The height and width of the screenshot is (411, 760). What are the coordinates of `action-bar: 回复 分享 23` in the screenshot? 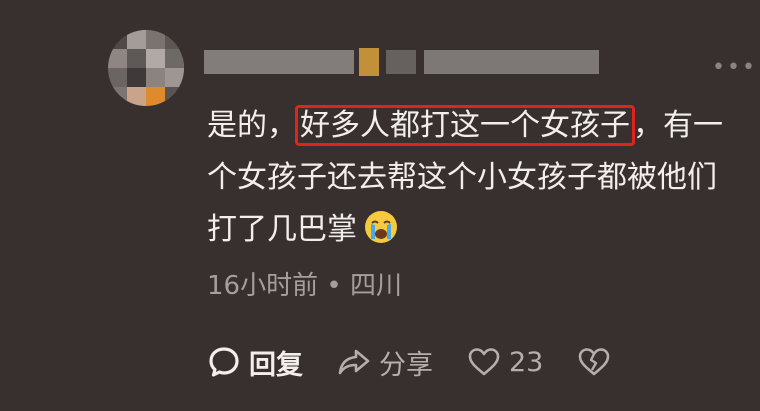 It's located at (430, 362).